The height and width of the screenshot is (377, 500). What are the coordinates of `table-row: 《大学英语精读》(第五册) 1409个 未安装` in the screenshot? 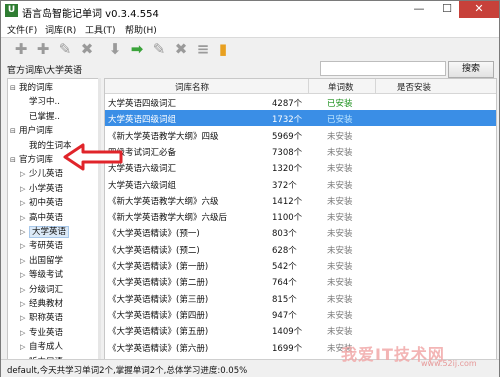 It's located at (300, 330).